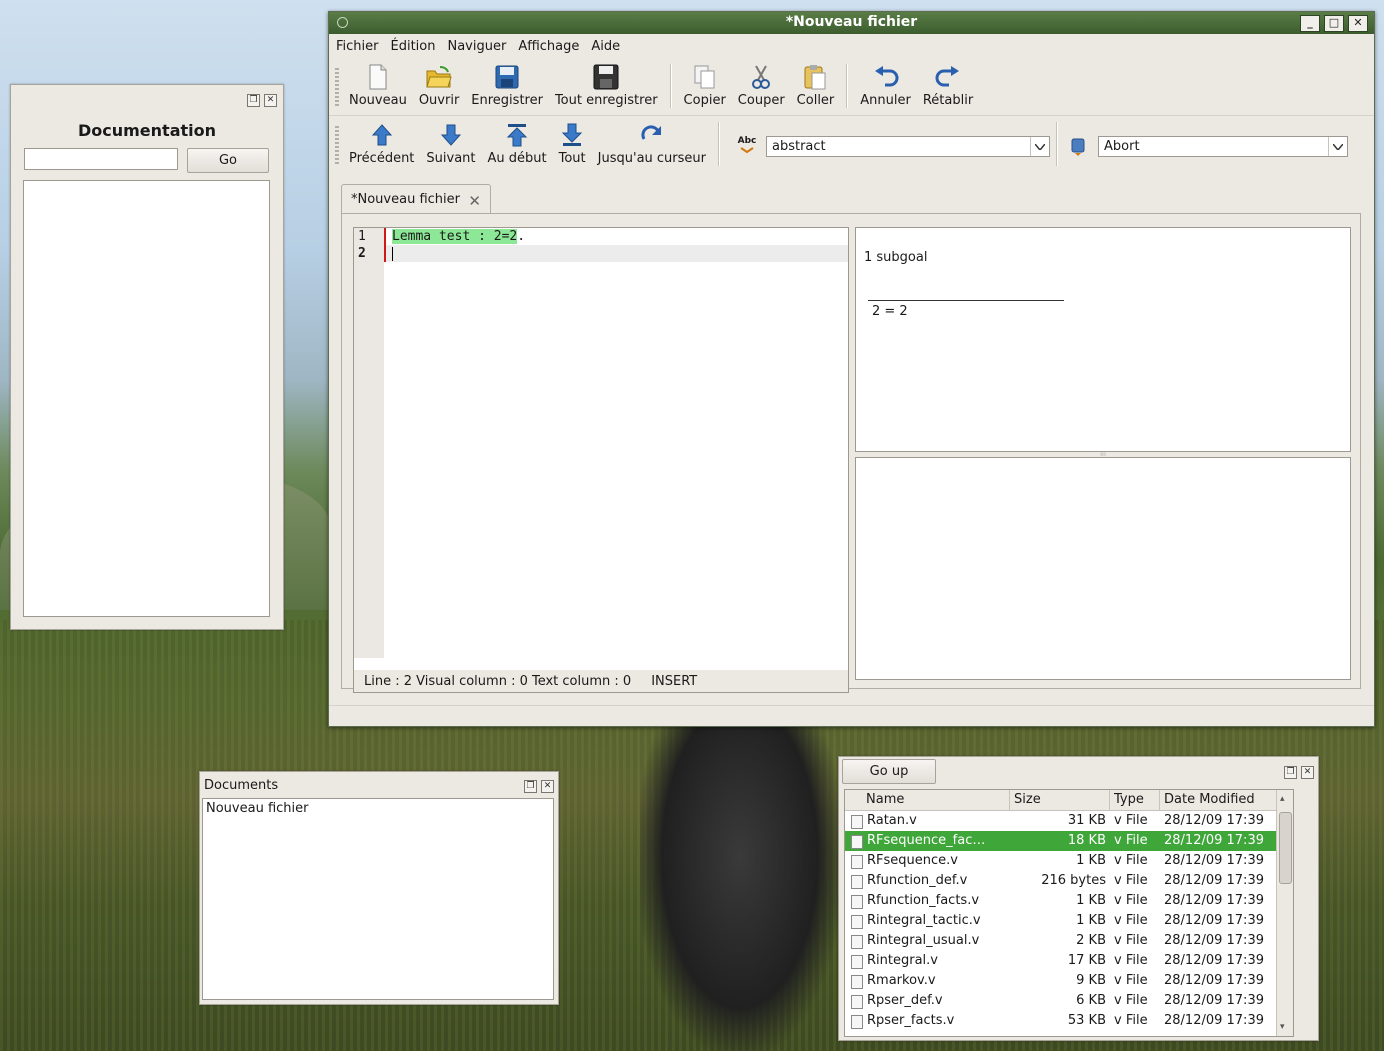 The height and width of the screenshot is (1051, 1384). I want to click on table-row: RFsequence_fac… 18 KB v File 28/12/09 17:39, so click(1069, 841).